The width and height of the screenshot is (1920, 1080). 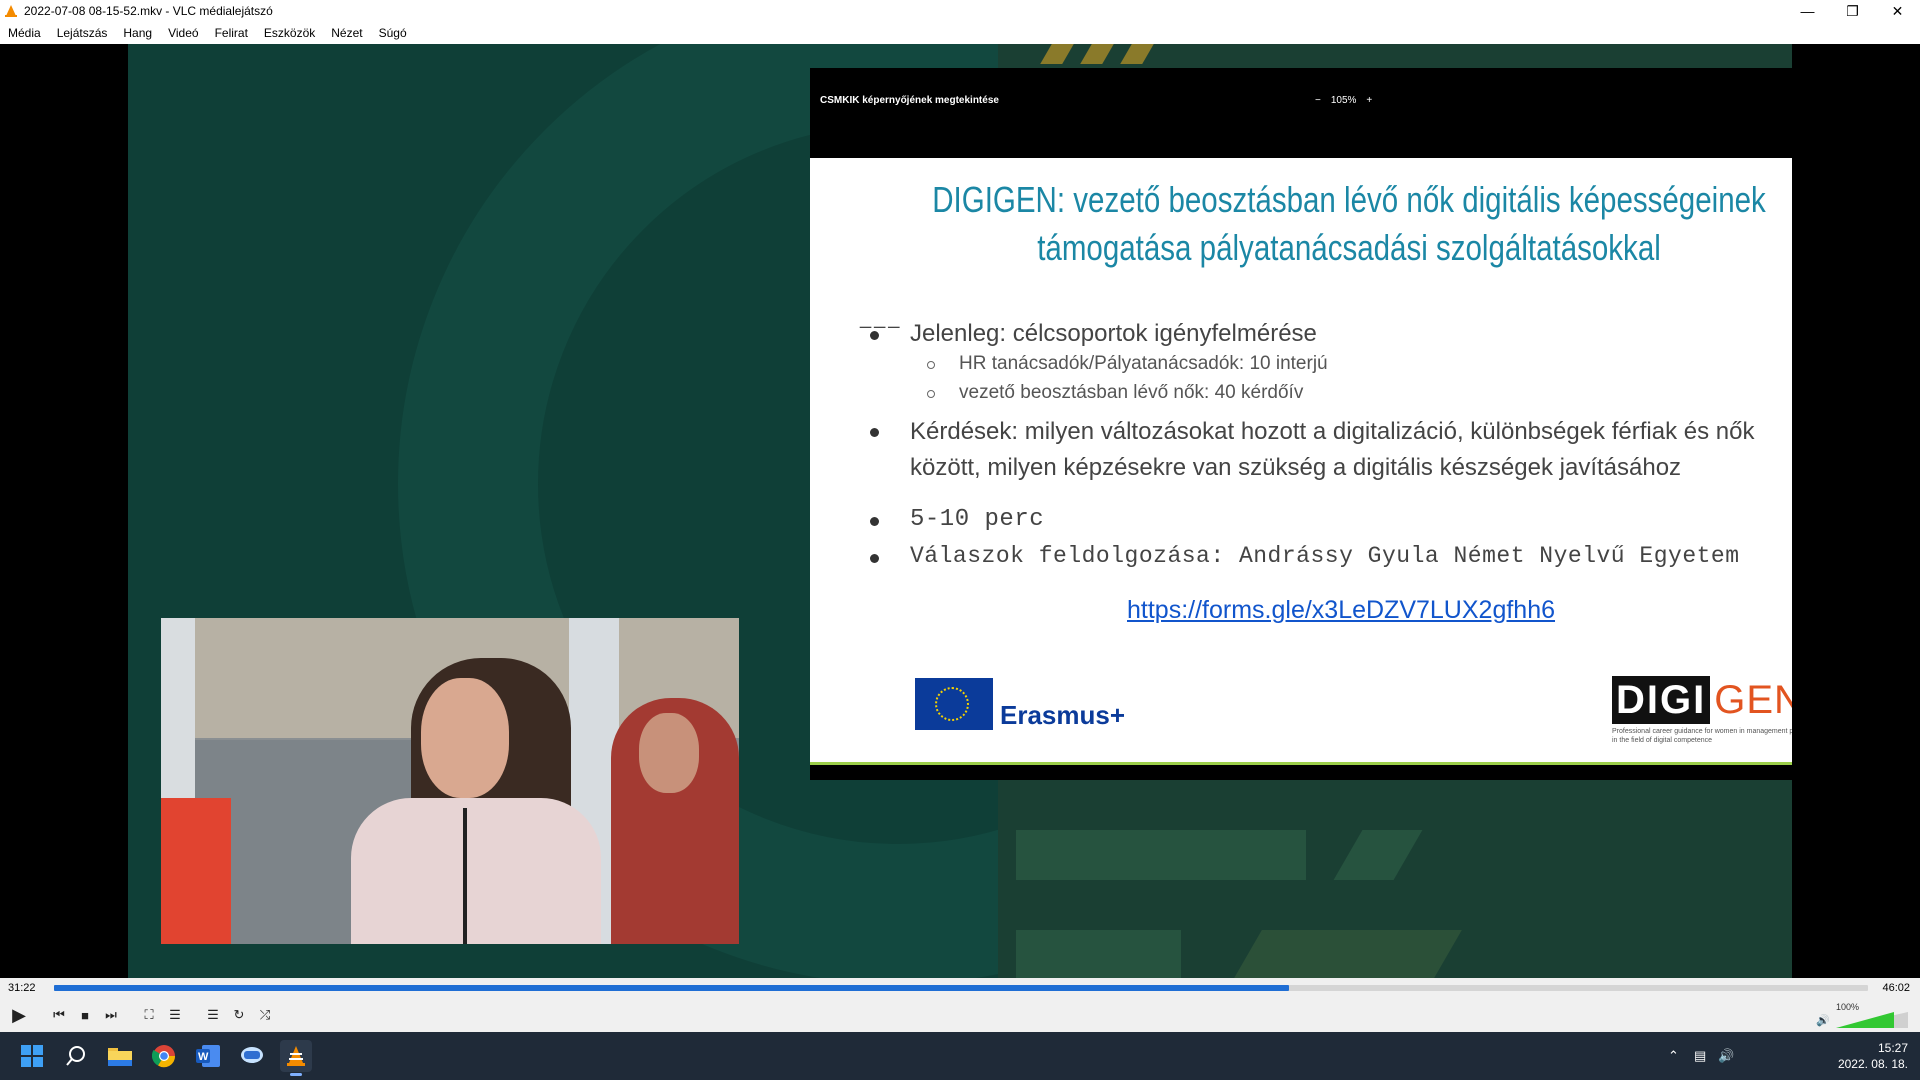 I want to click on volume-slider: 100% 🔊, so click(x=1862, y=1015).